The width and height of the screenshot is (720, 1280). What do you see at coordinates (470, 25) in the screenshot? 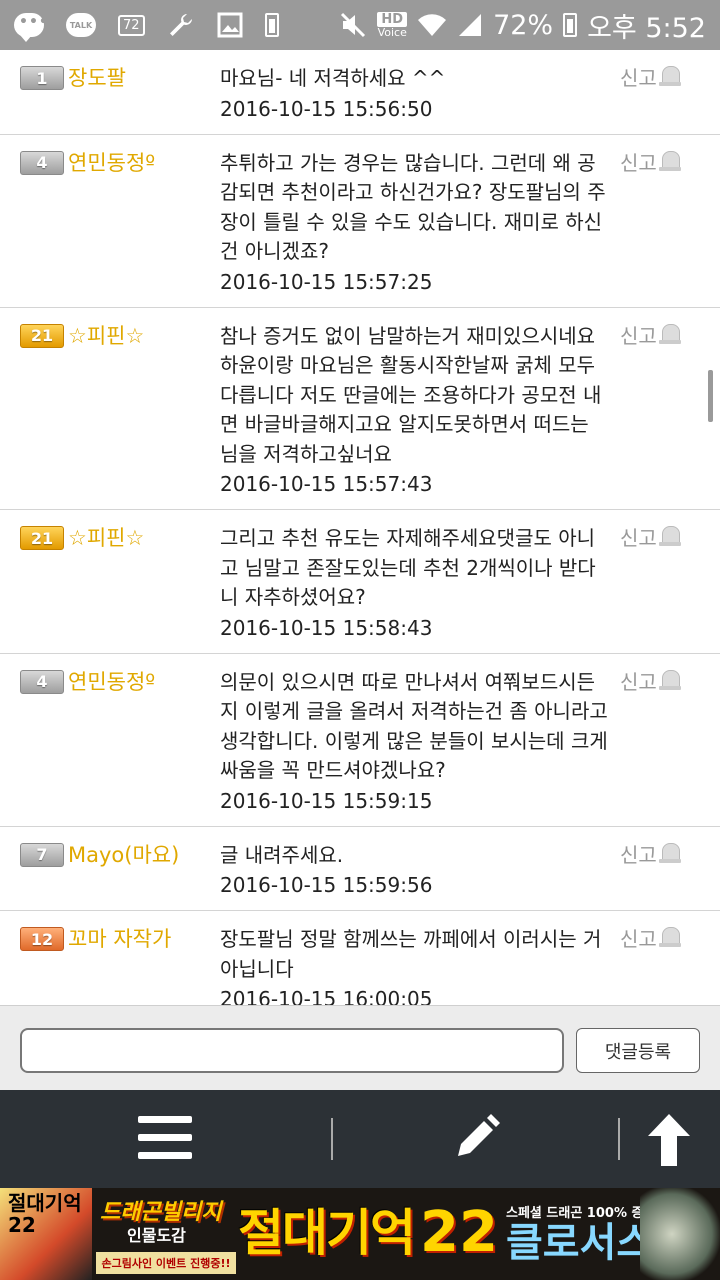
I see `signal-icon` at bounding box center [470, 25].